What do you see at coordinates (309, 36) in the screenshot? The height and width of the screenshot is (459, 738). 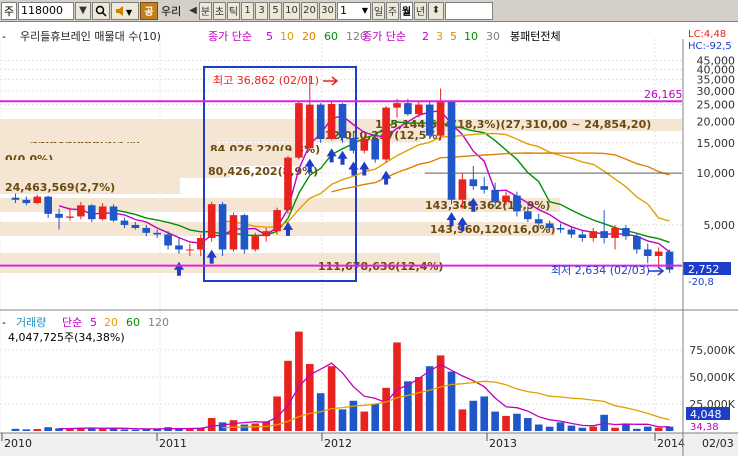 I see `legend-ma-period: 20` at bounding box center [309, 36].